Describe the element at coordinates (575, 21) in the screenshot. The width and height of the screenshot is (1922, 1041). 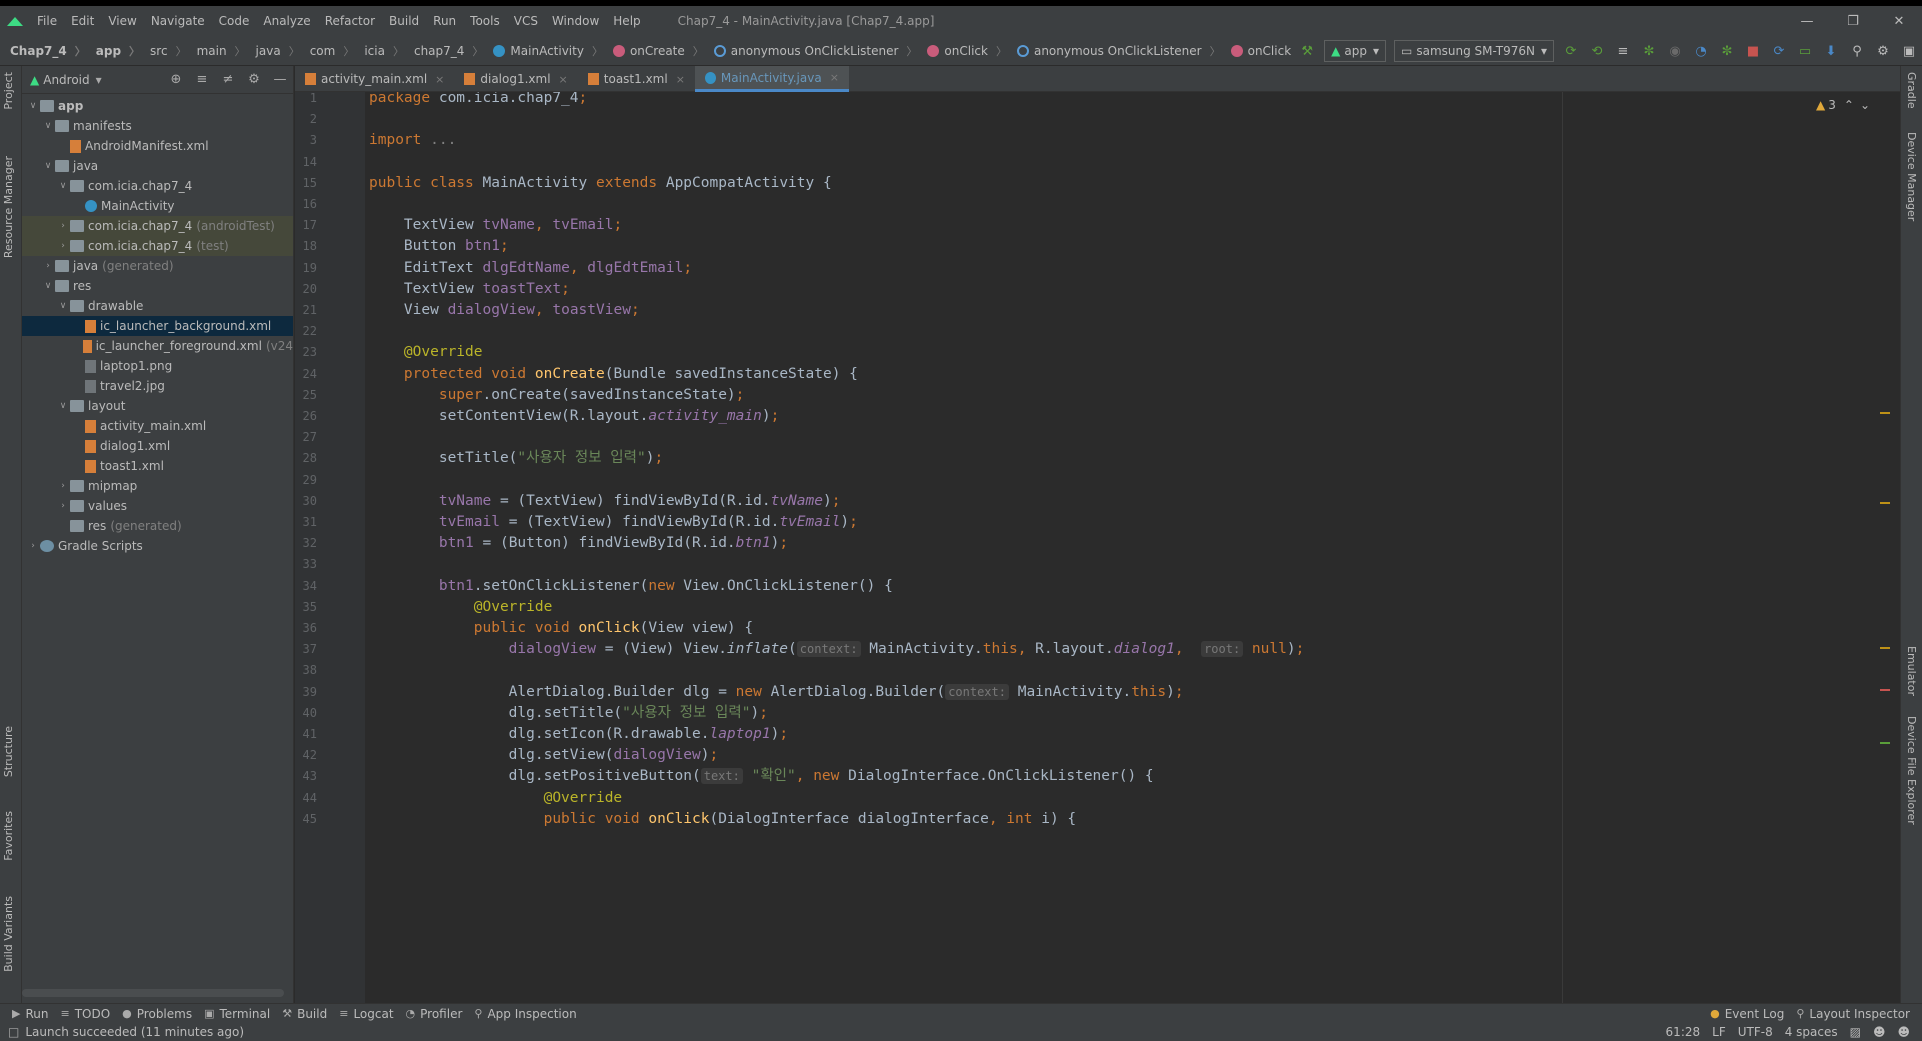
I see `menu-window: Window` at that location.